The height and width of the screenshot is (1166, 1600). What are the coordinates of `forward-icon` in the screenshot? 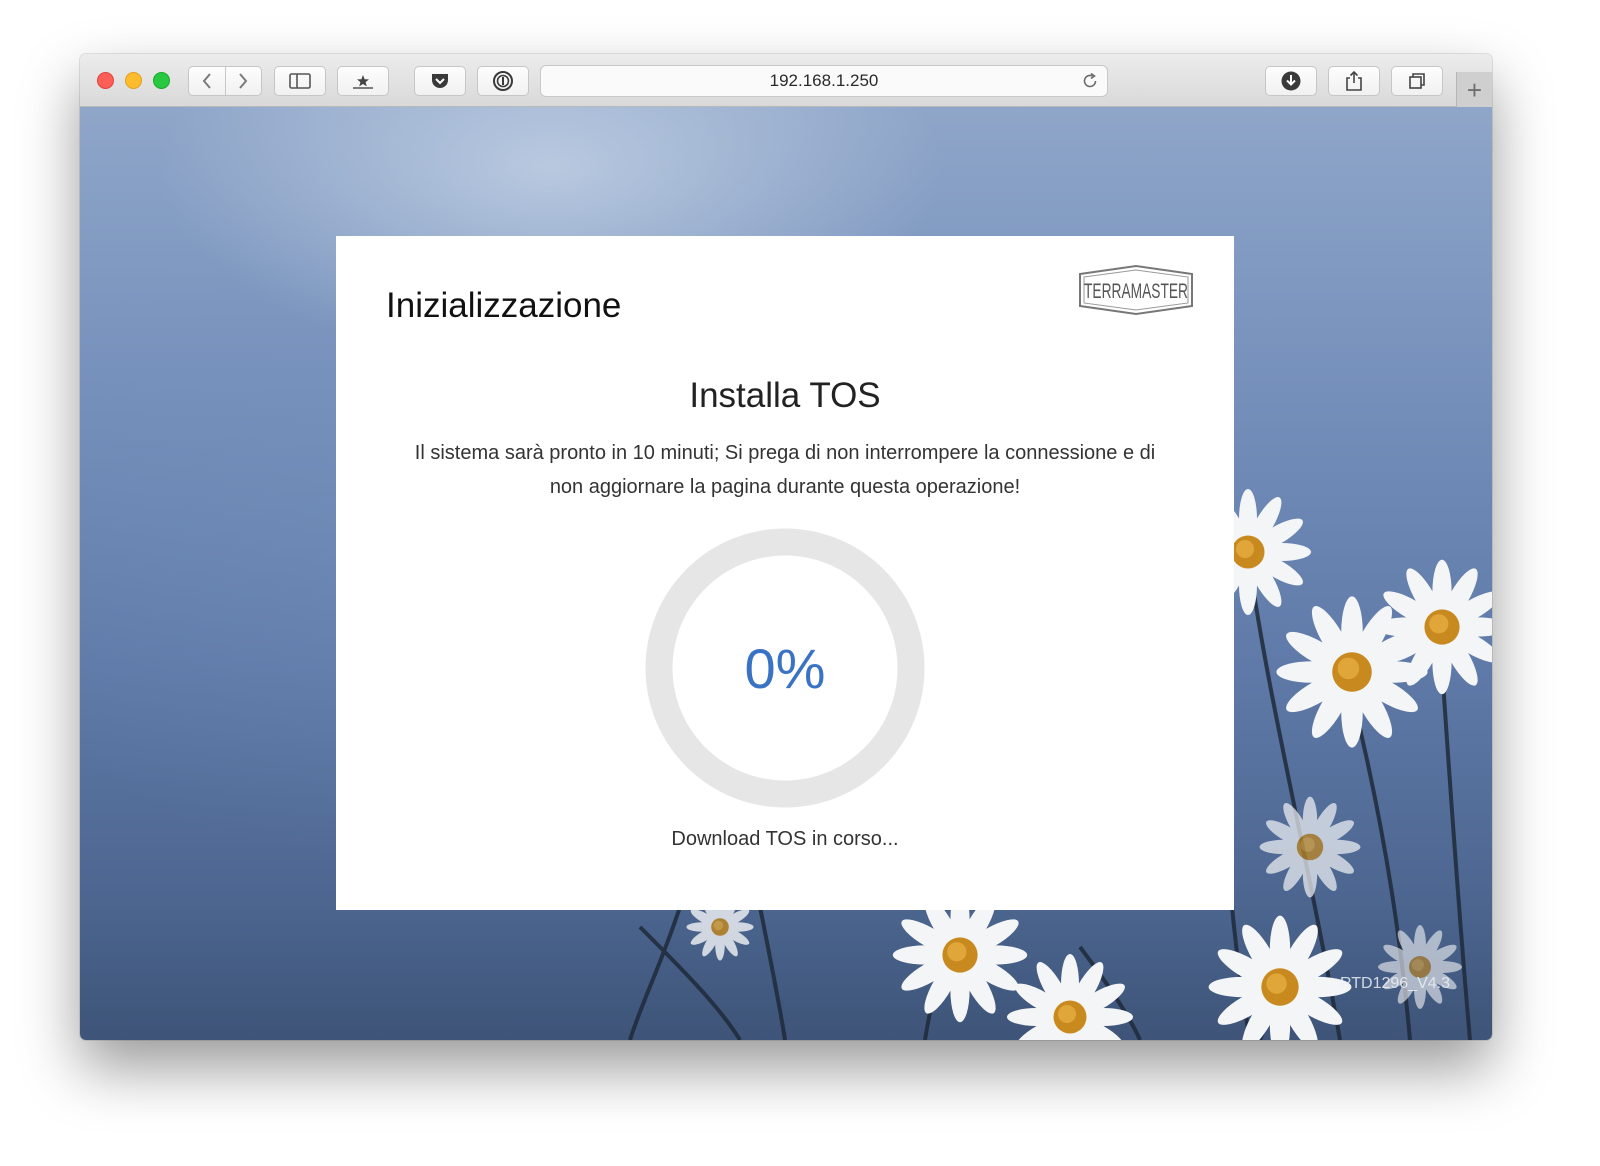 It's located at (243, 81).